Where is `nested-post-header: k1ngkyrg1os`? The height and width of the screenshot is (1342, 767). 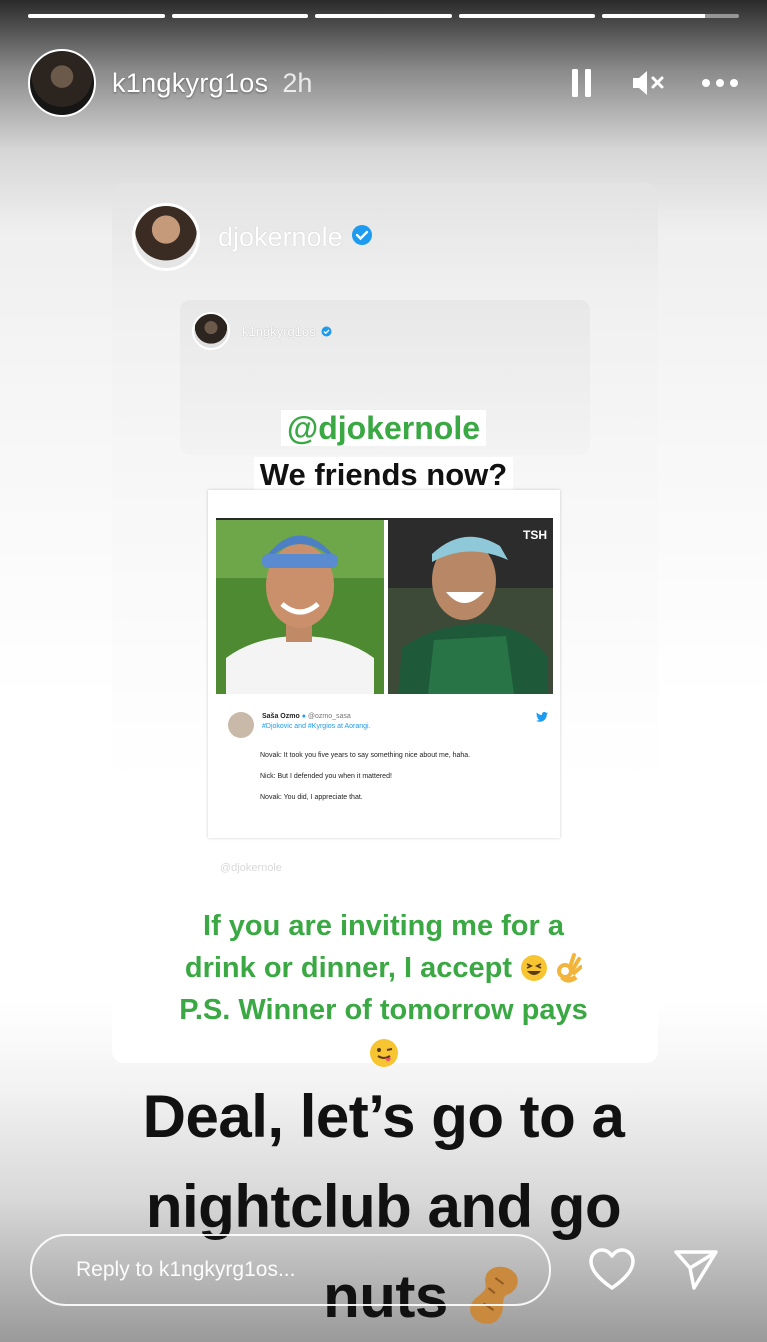 nested-post-header: k1ngkyrg1os is located at coordinates (262, 331).